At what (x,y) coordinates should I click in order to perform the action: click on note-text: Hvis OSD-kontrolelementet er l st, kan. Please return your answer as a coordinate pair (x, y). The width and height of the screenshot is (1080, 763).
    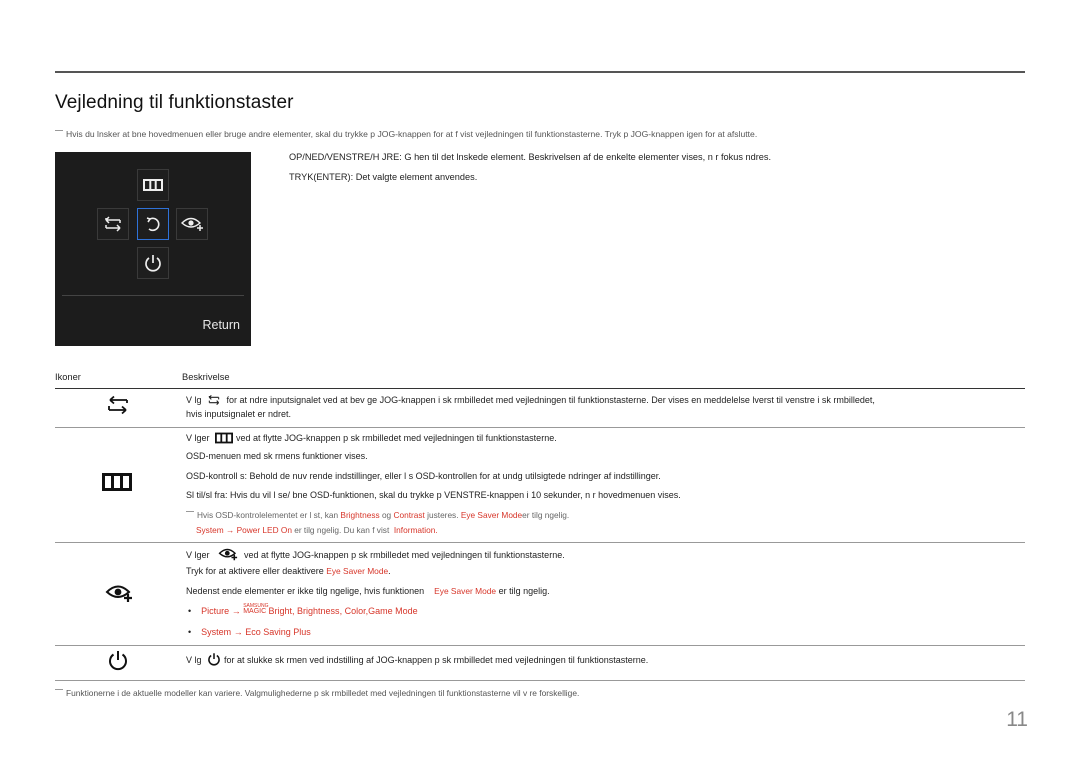
    Looking at the image, I should click on (268, 515).